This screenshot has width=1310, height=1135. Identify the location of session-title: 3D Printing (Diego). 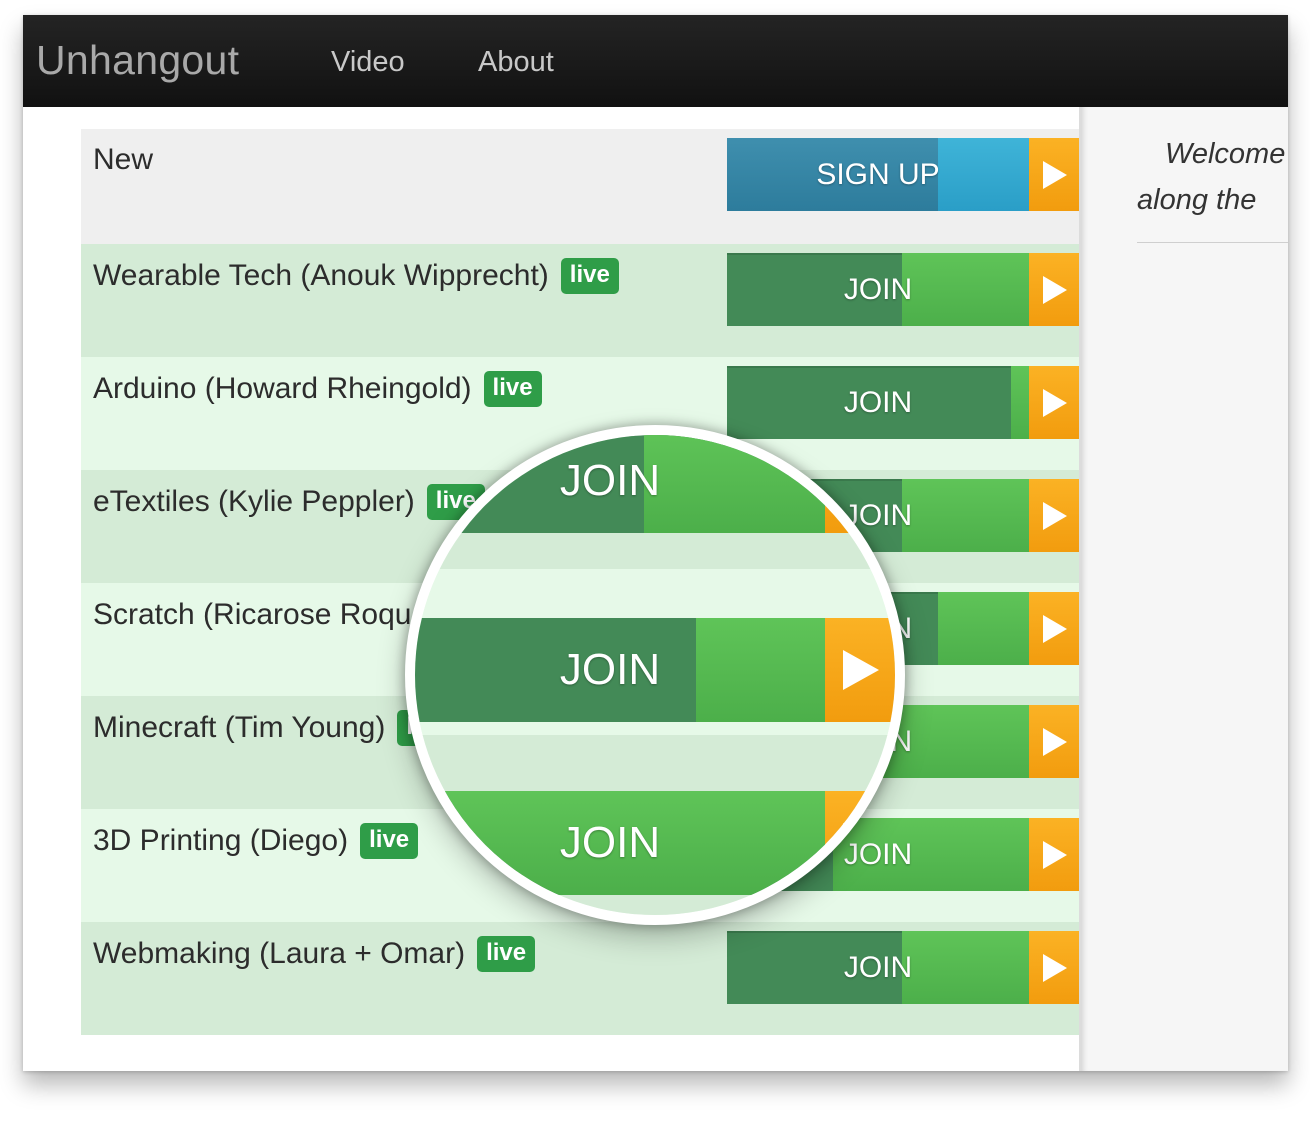
(221, 840).